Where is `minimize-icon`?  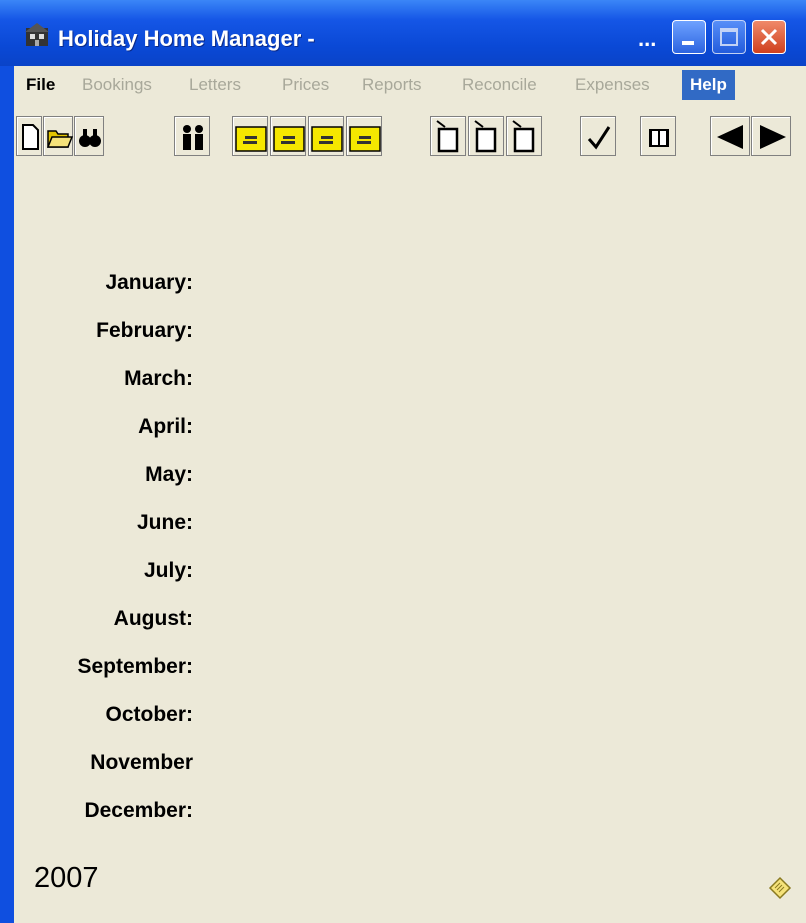
minimize-icon is located at coordinates (688, 43).